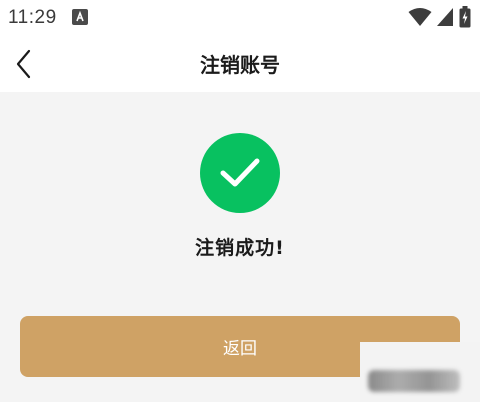 Image resolution: width=480 pixels, height=402 pixels. I want to click on nav-bar: 注销账号, so click(240, 64).